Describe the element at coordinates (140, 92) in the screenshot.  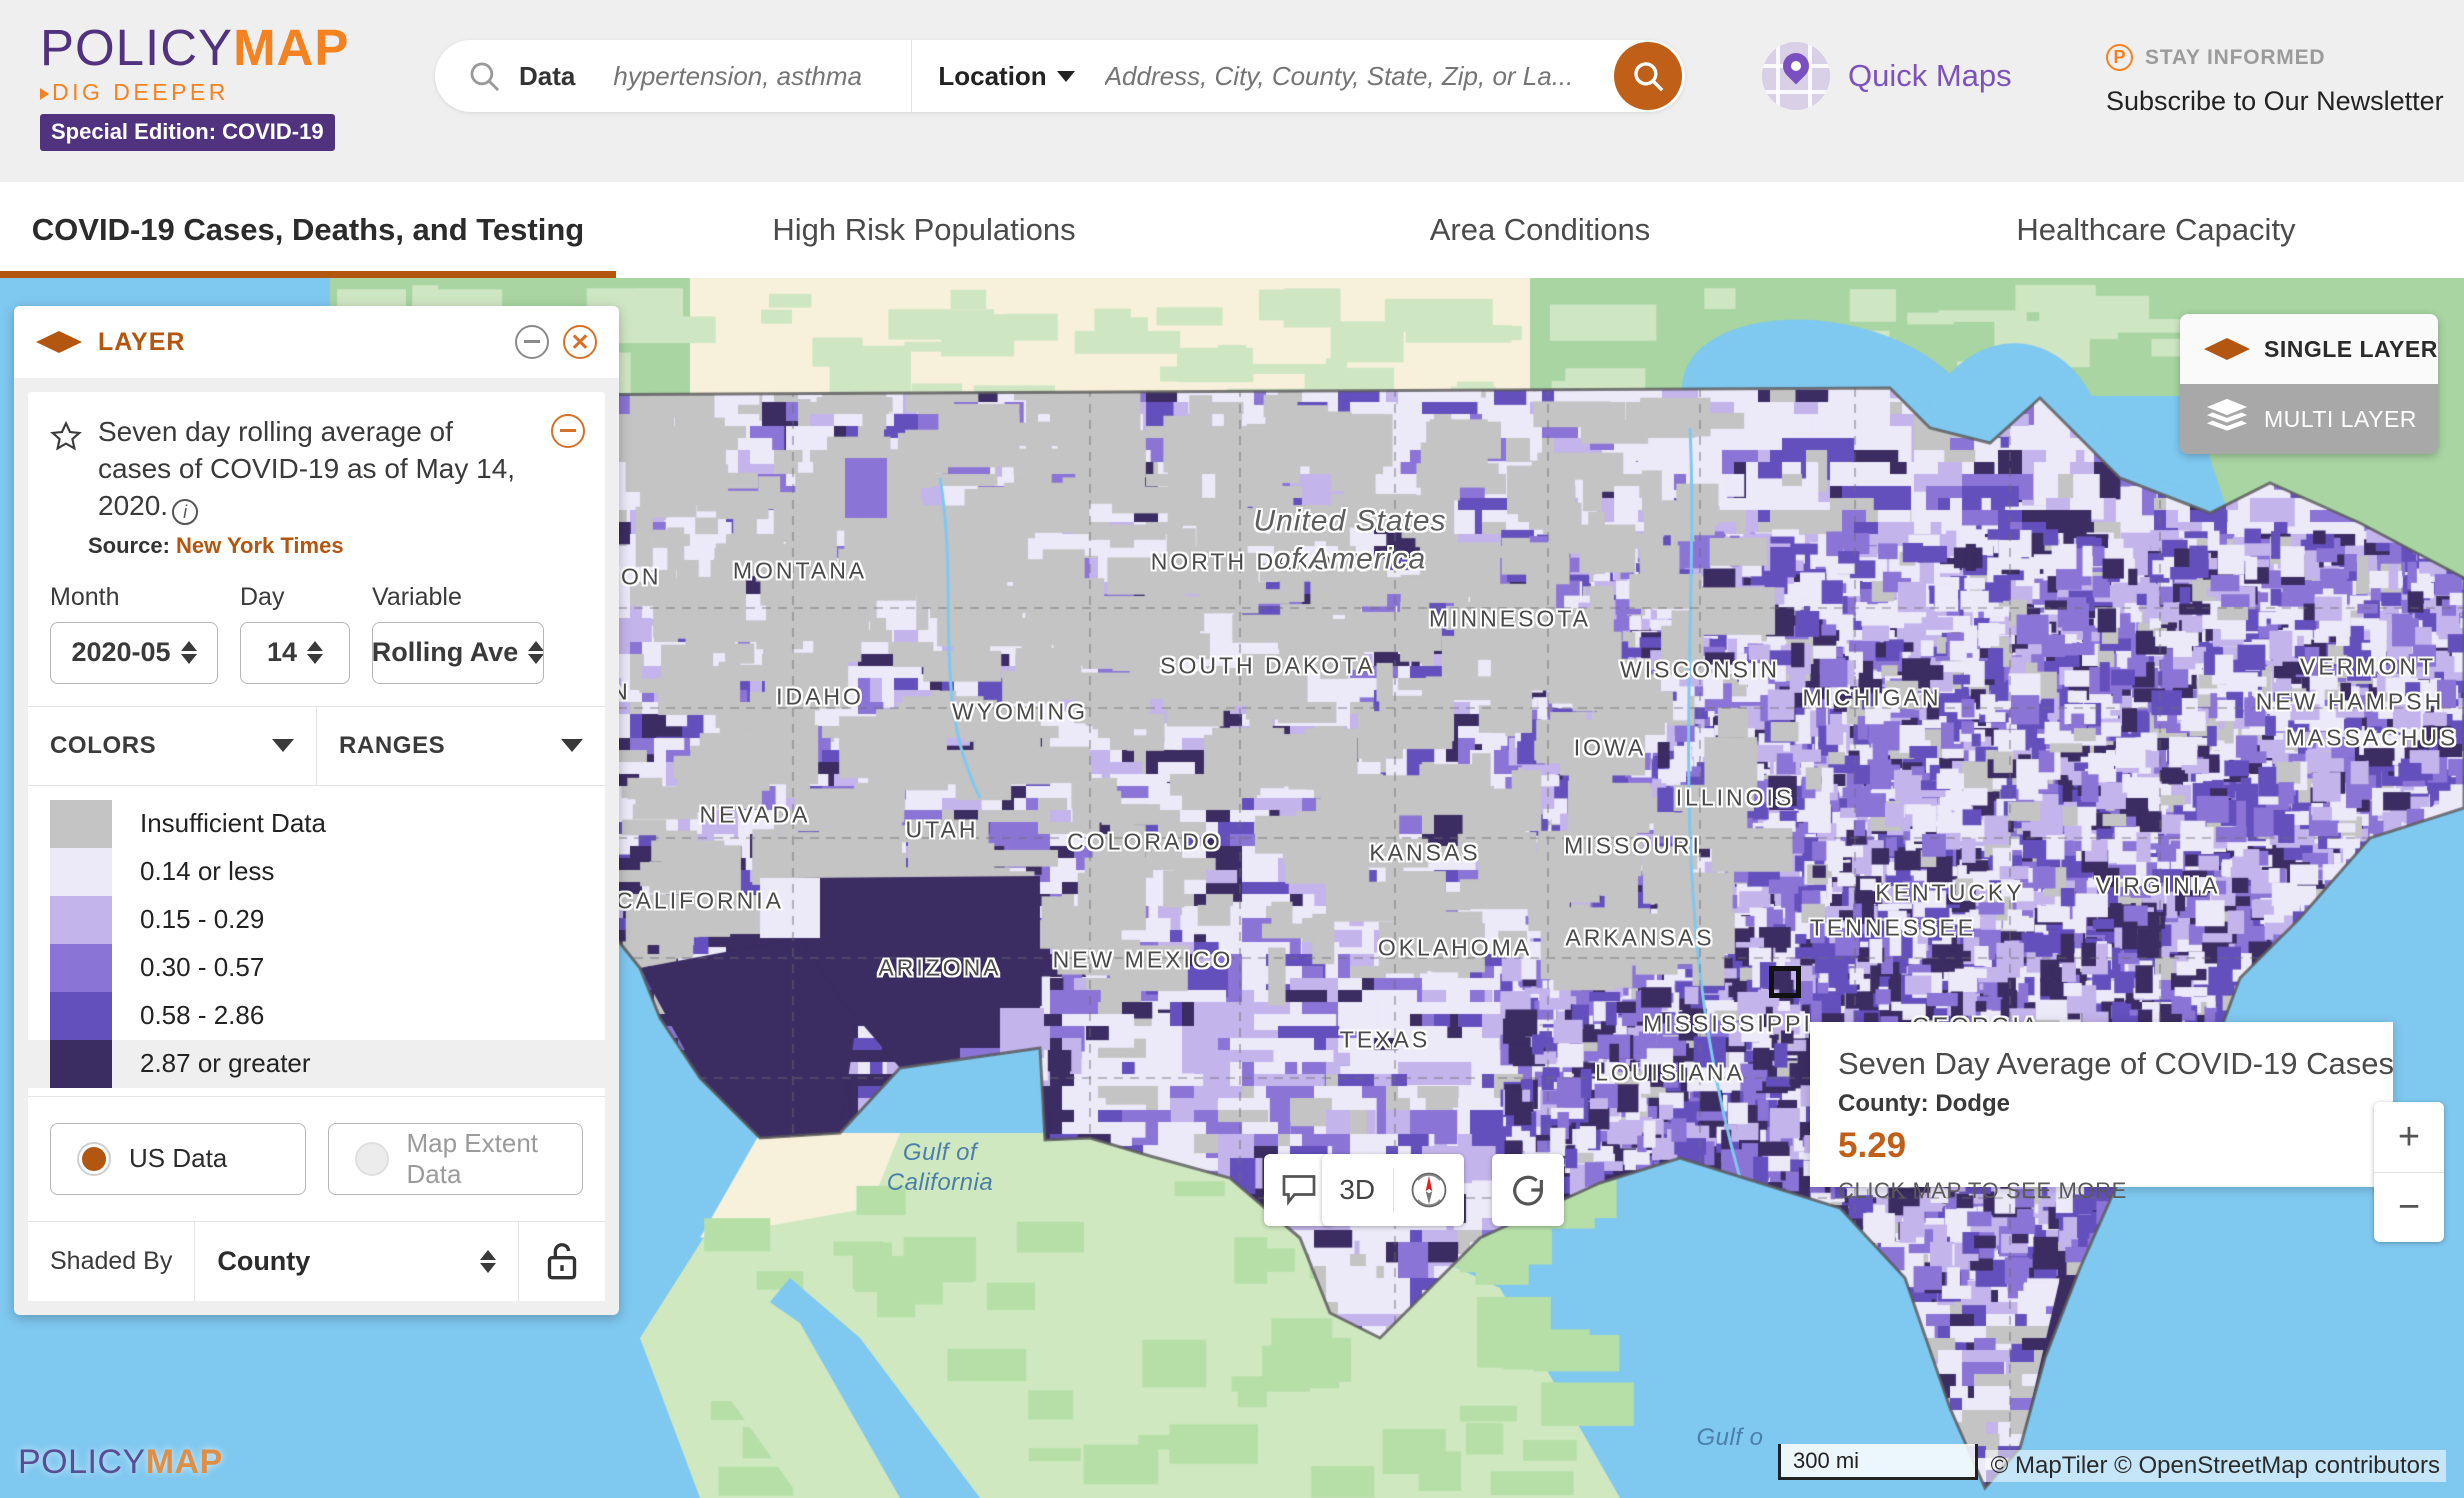
I see `logo-tagline-text: DIG DEEPER` at that location.